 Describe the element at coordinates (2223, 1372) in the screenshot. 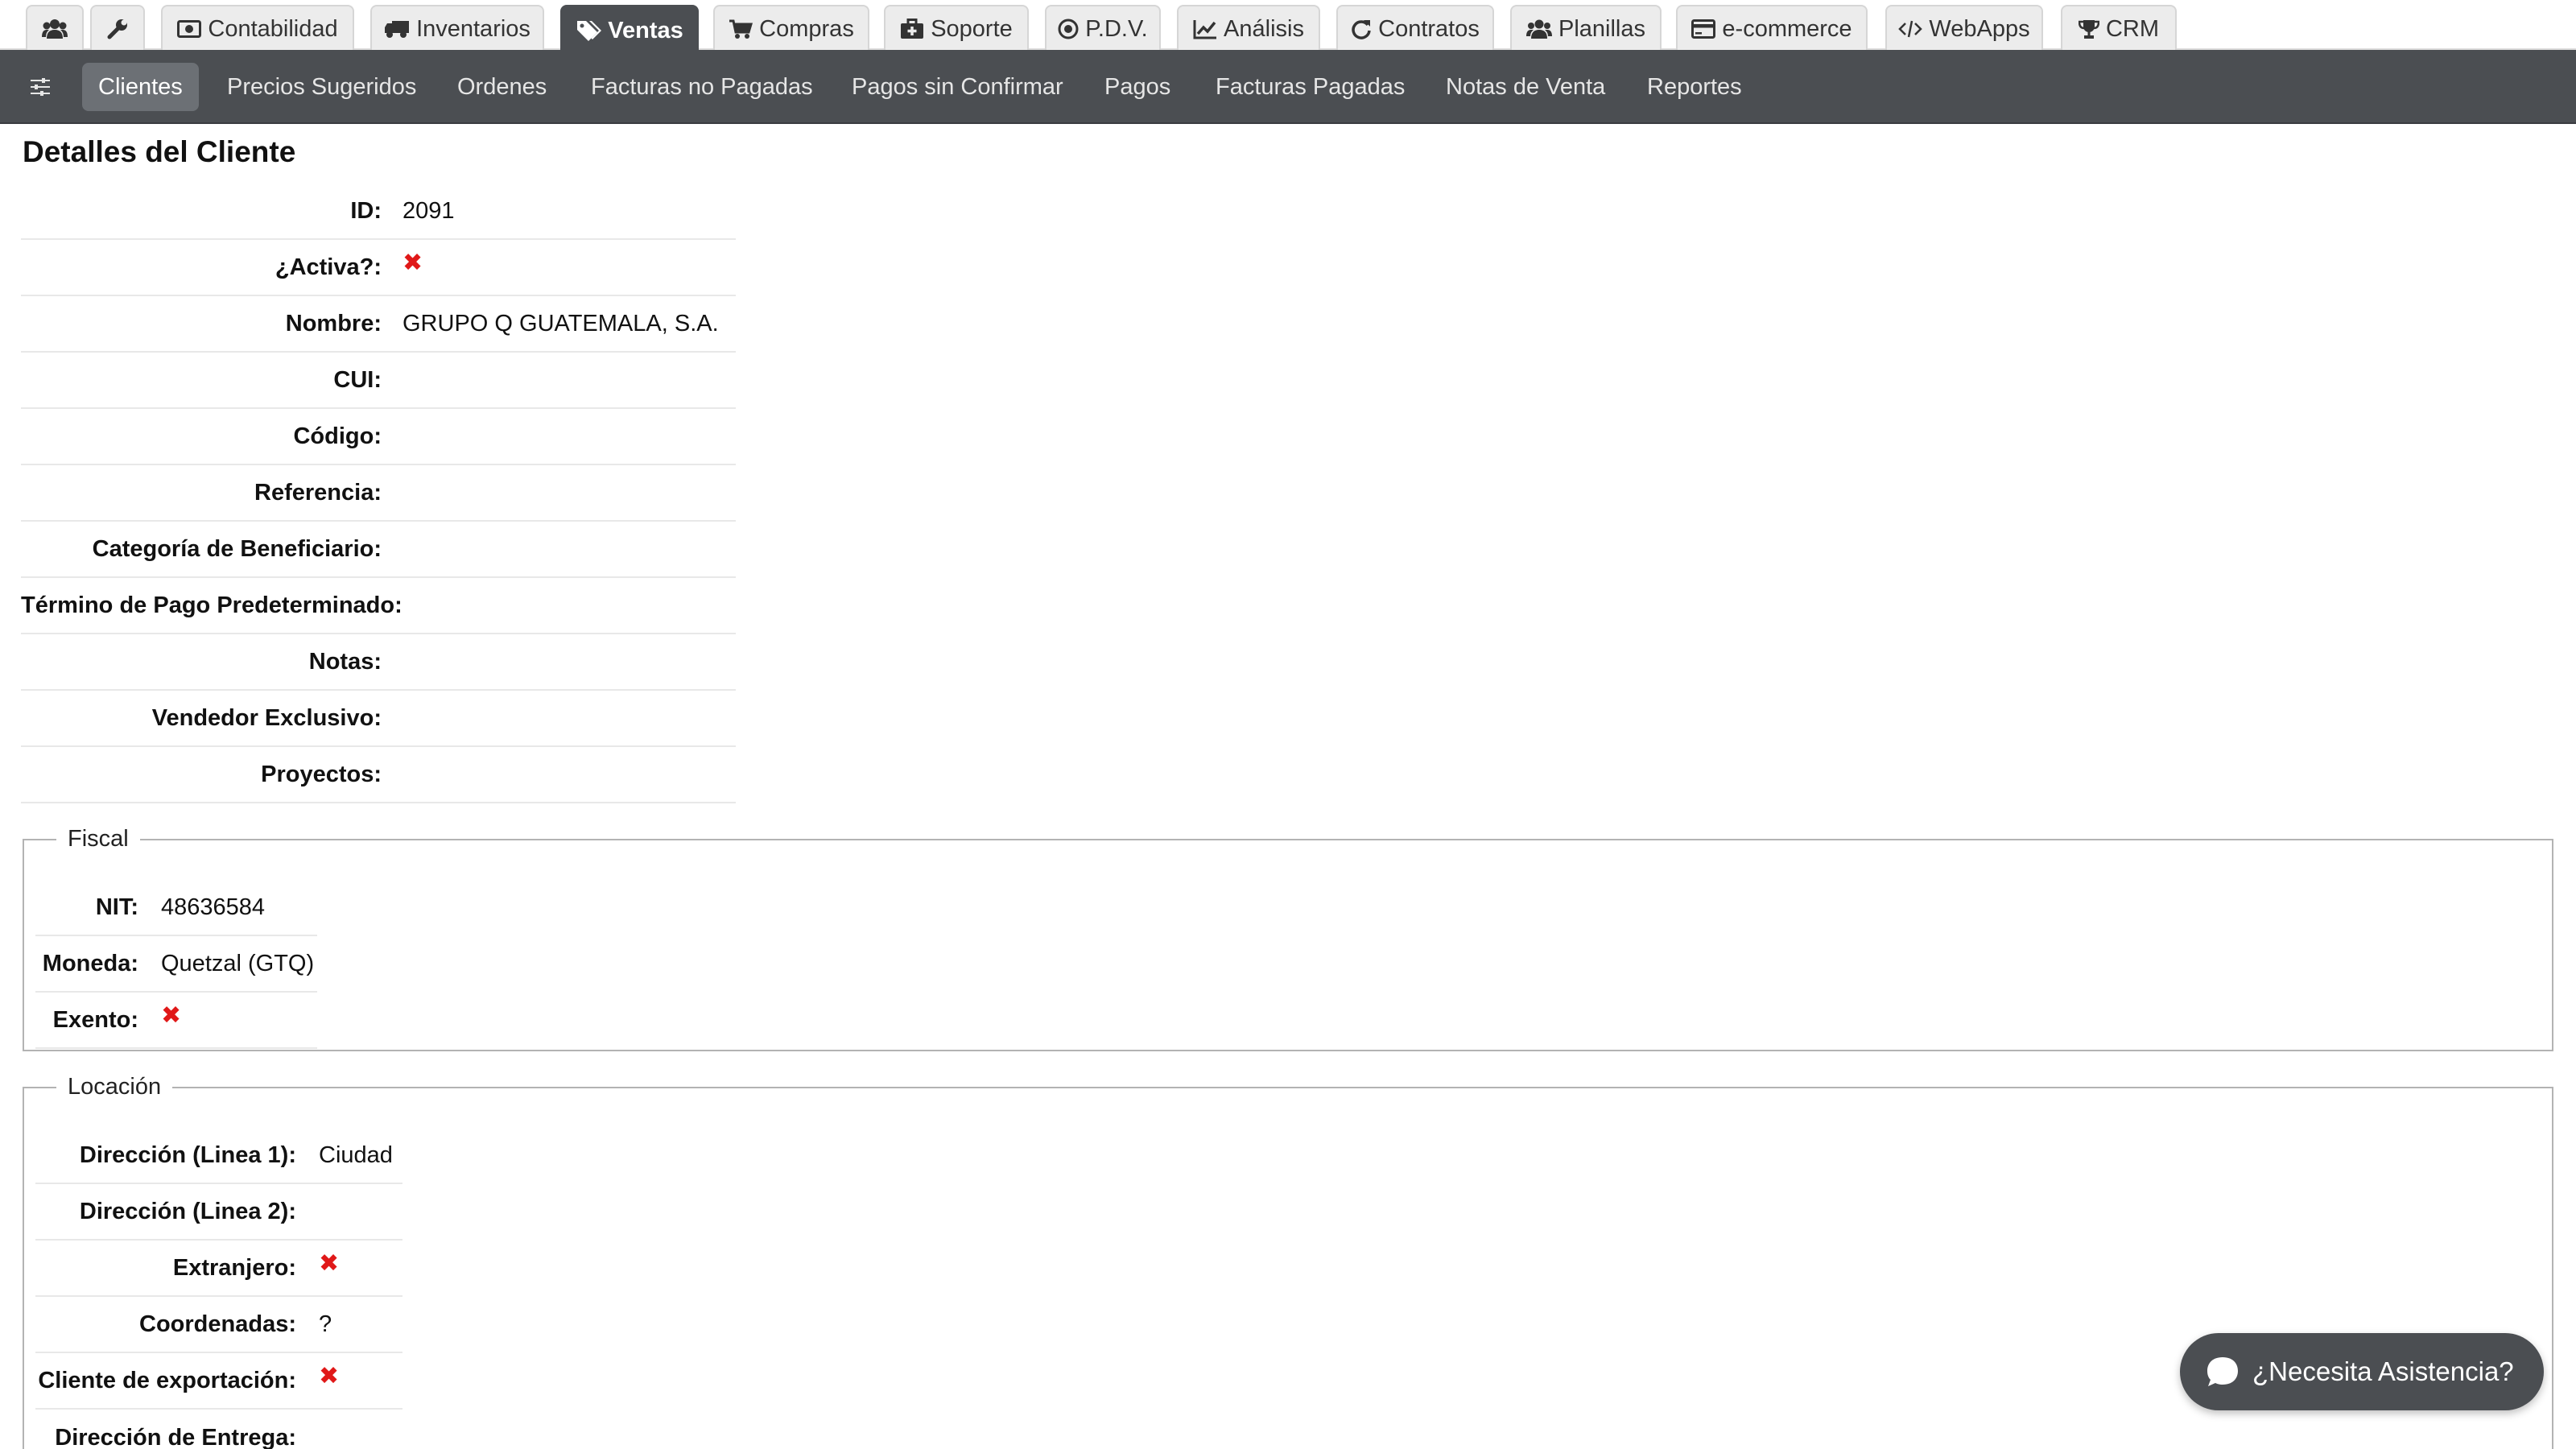

I see `chat-bubble-icon` at that location.